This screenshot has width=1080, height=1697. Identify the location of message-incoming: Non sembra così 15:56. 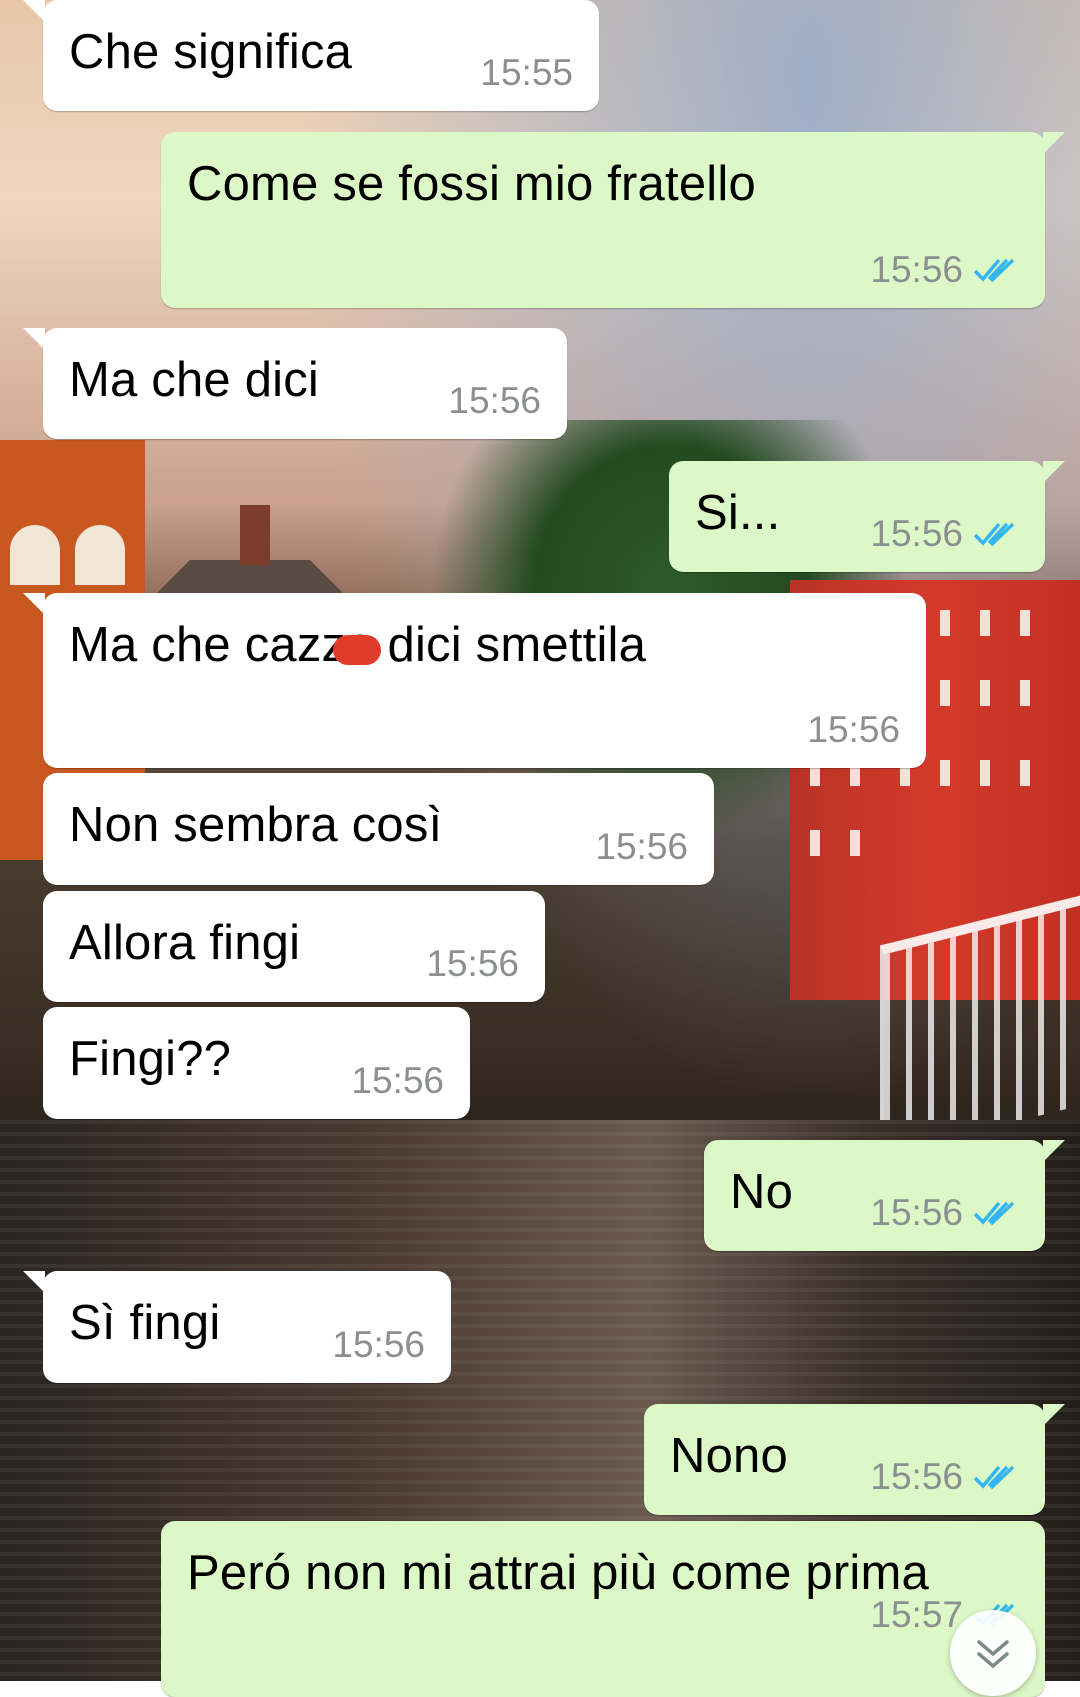
(378, 829).